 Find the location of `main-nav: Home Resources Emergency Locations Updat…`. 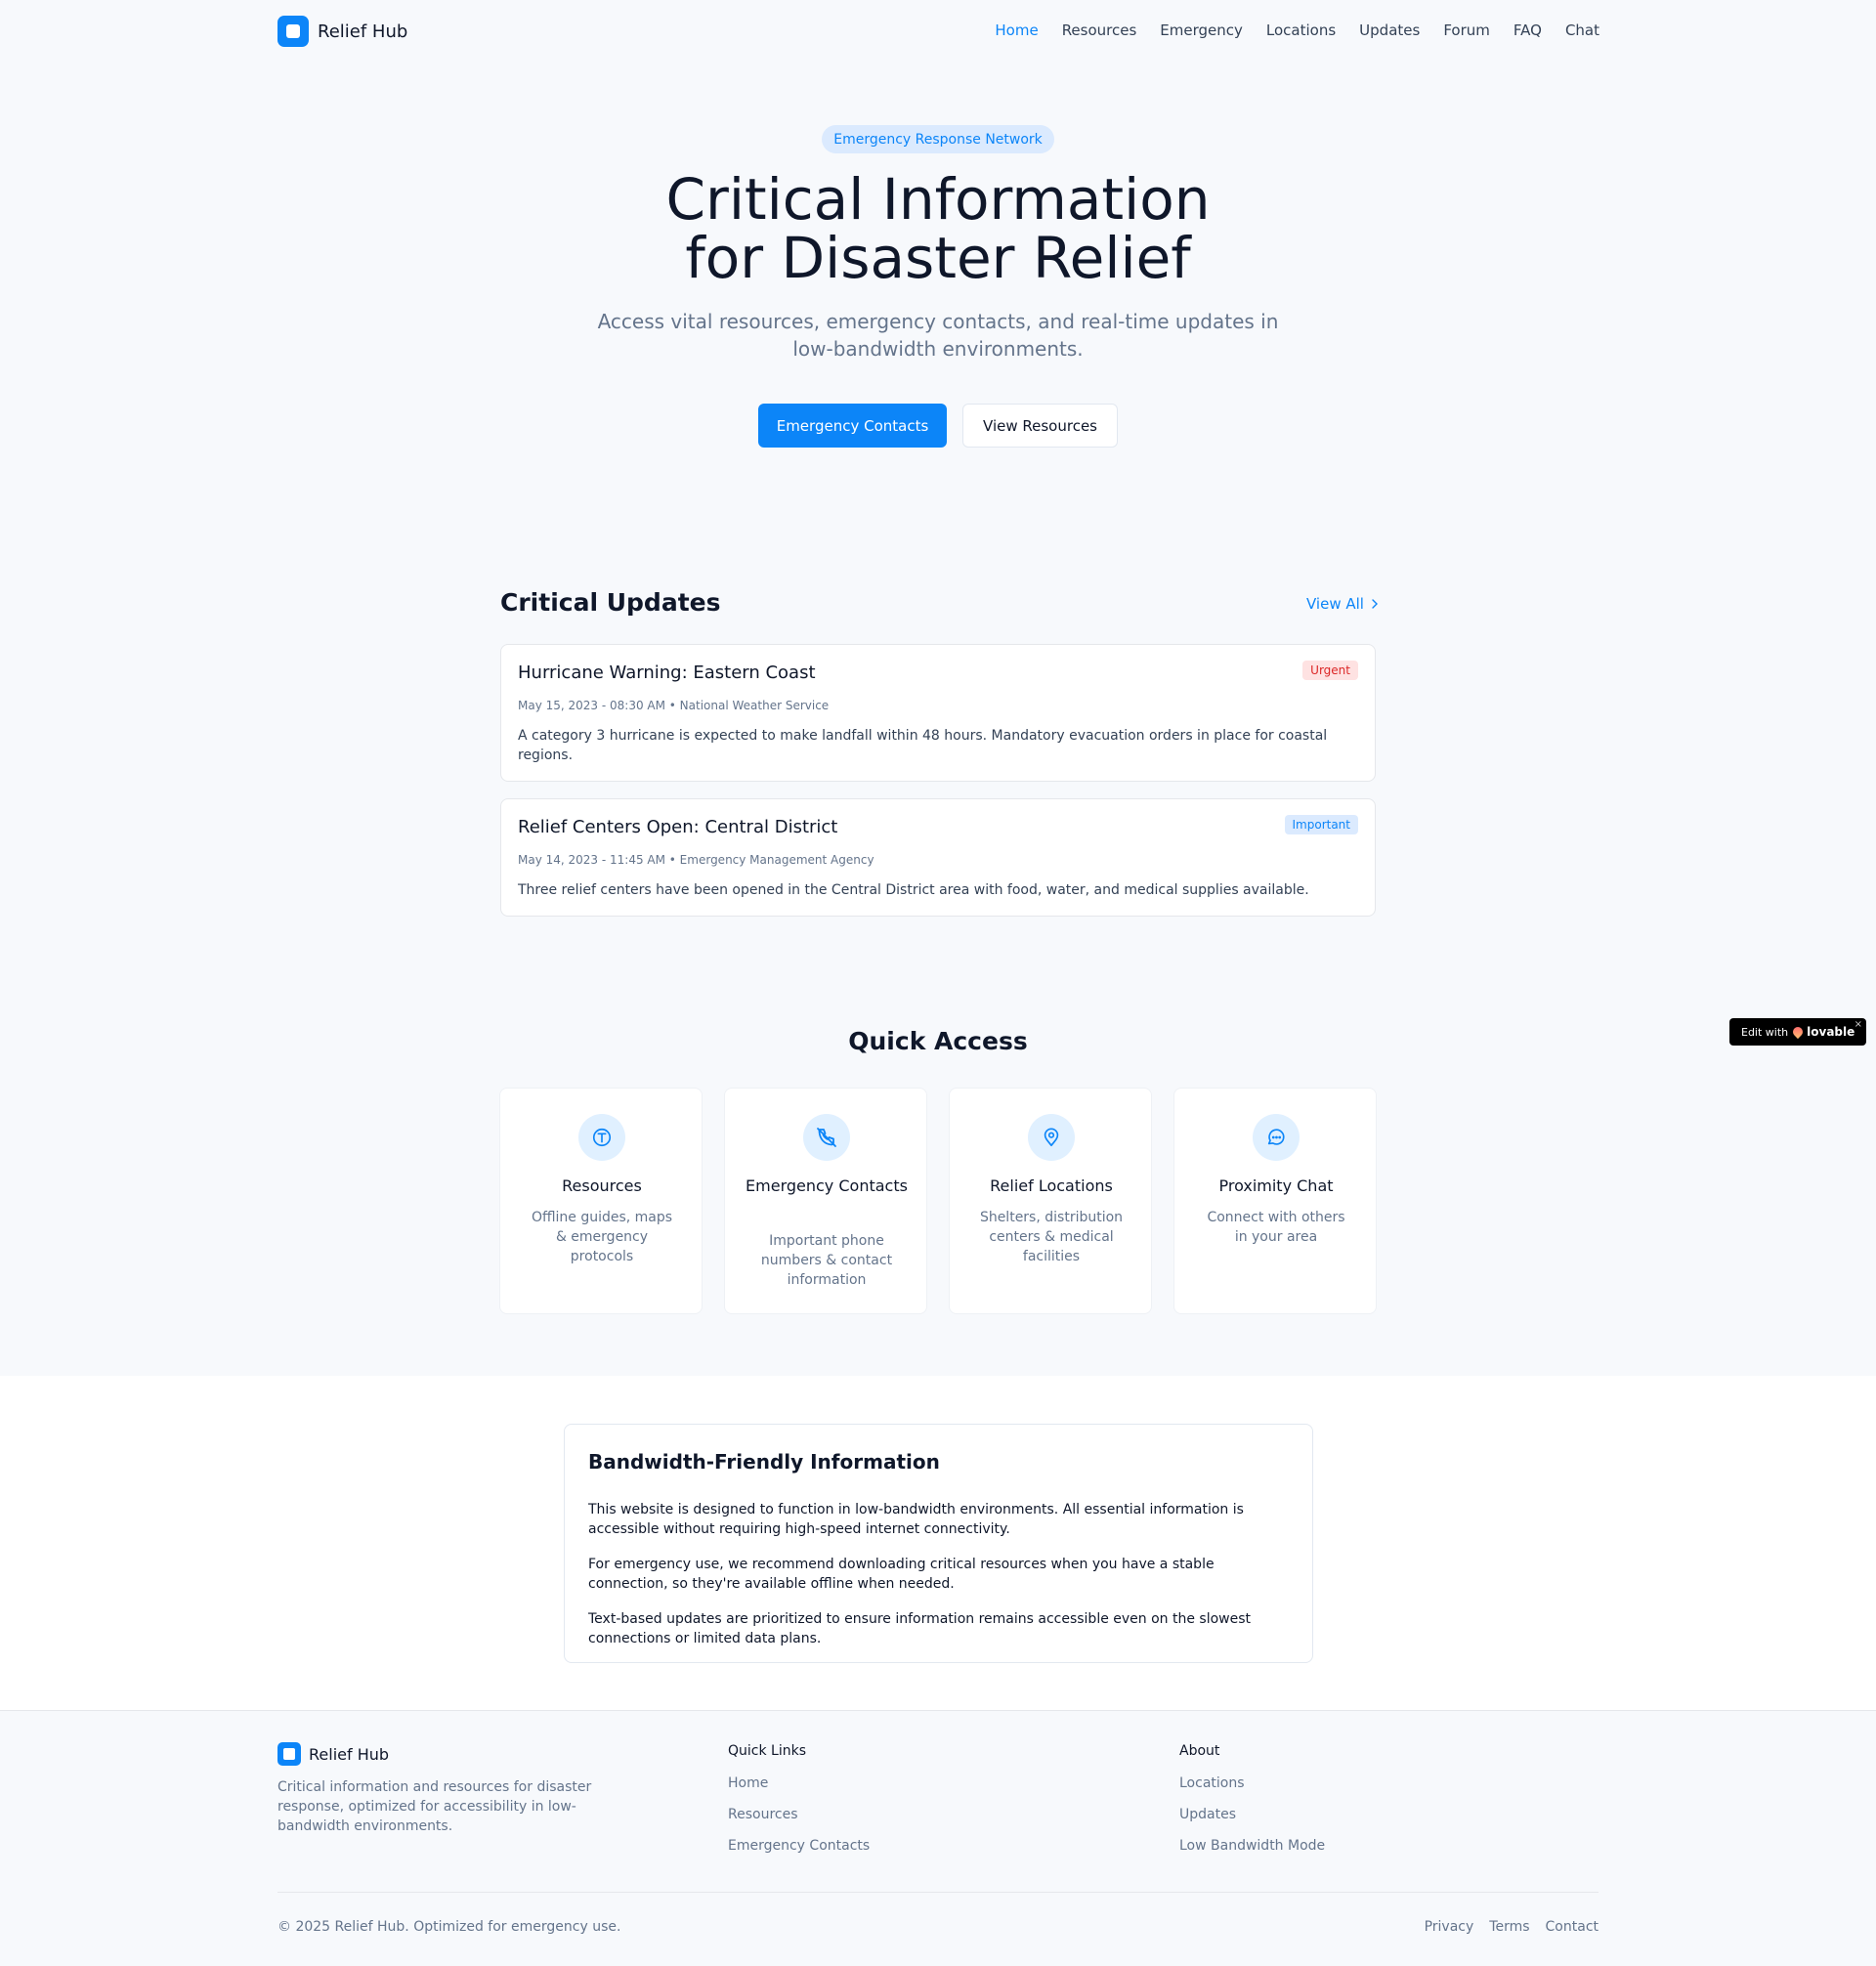

main-nav: Home Resources Emergency Locations Updat… is located at coordinates (1297, 30).